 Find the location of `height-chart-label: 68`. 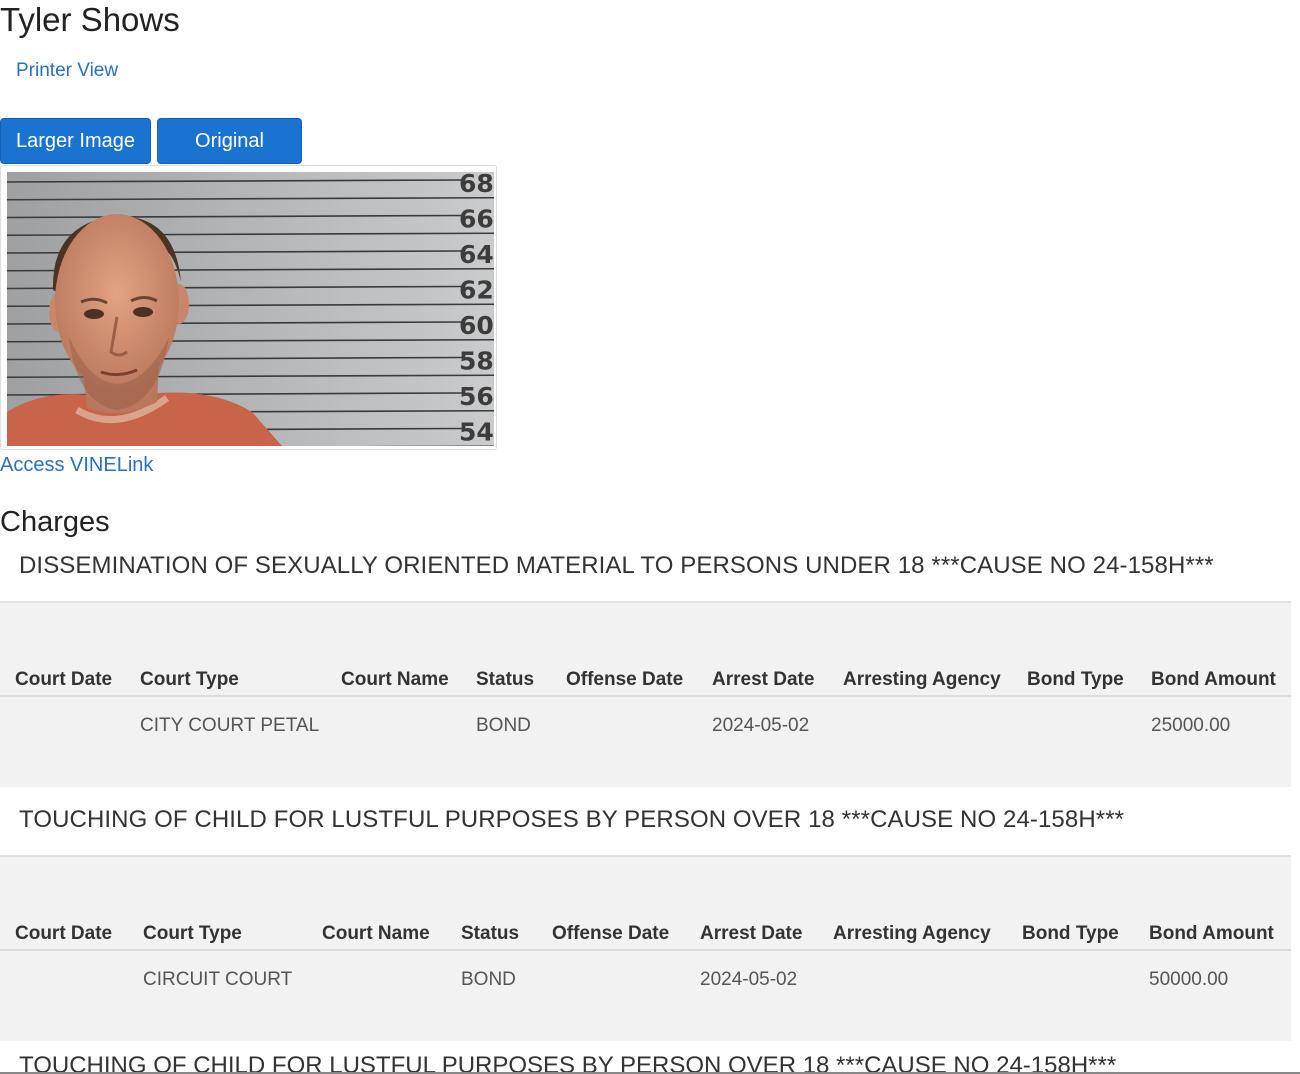

height-chart-label: 68 is located at coordinates (476, 185).